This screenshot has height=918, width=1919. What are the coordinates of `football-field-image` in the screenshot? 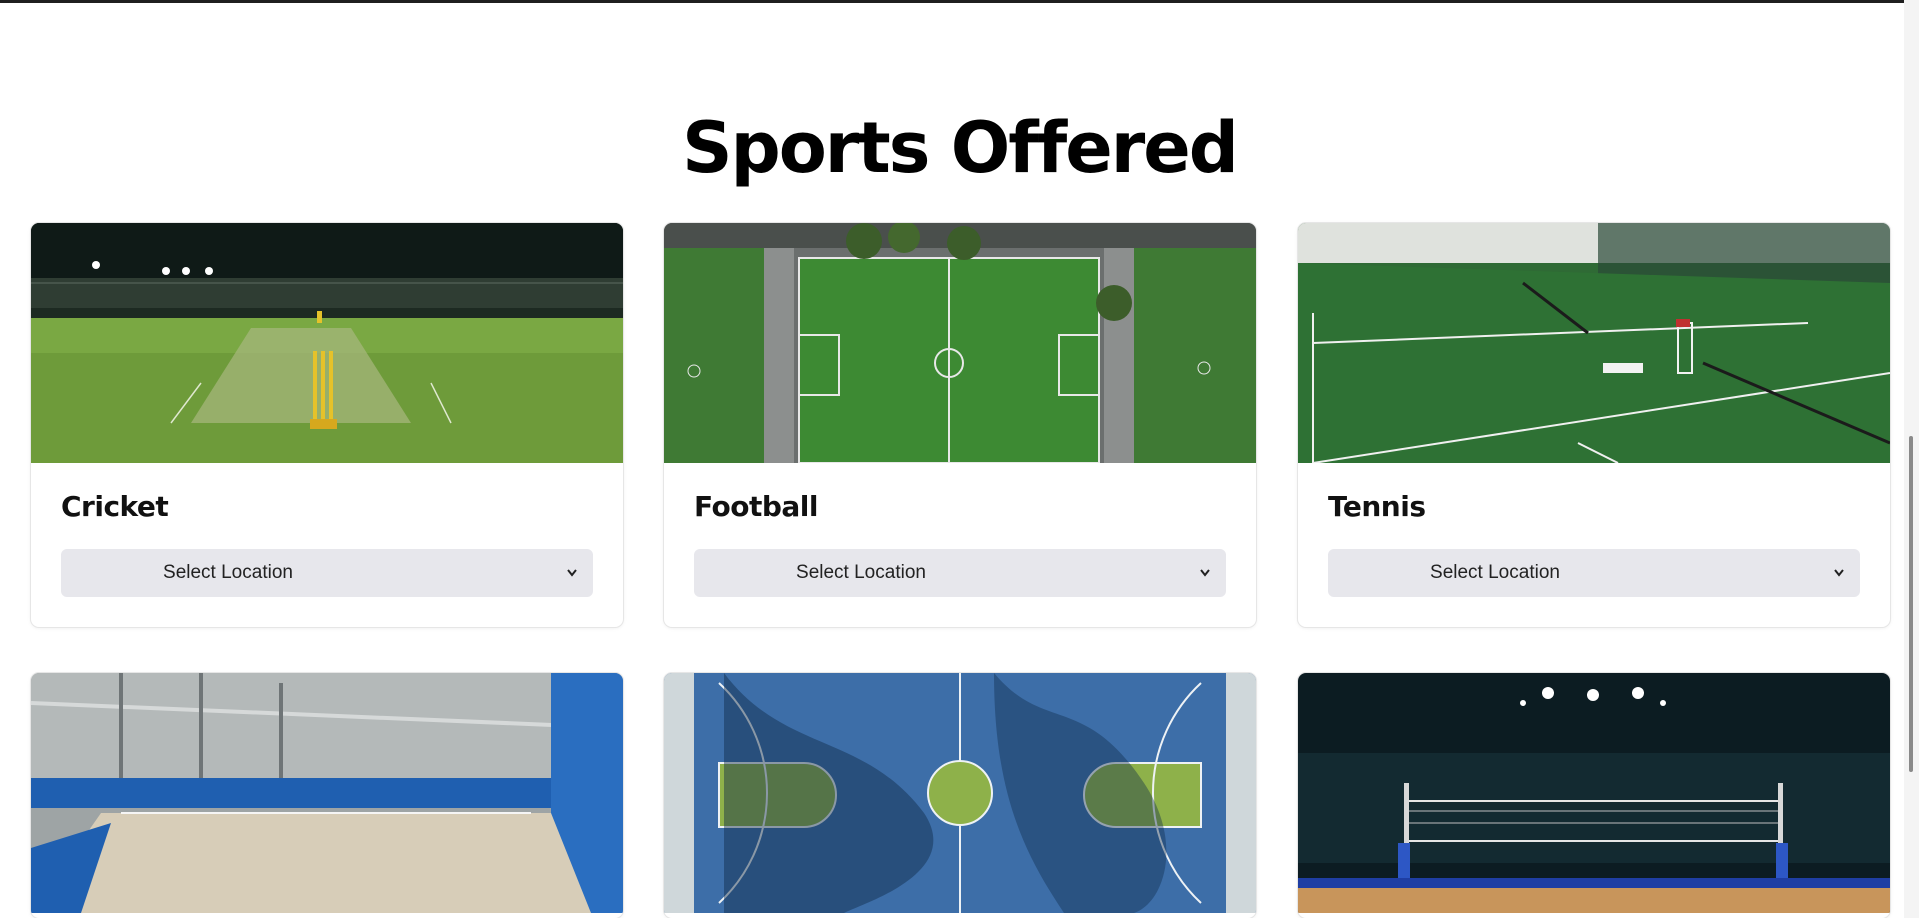 It's located at (960, 343).